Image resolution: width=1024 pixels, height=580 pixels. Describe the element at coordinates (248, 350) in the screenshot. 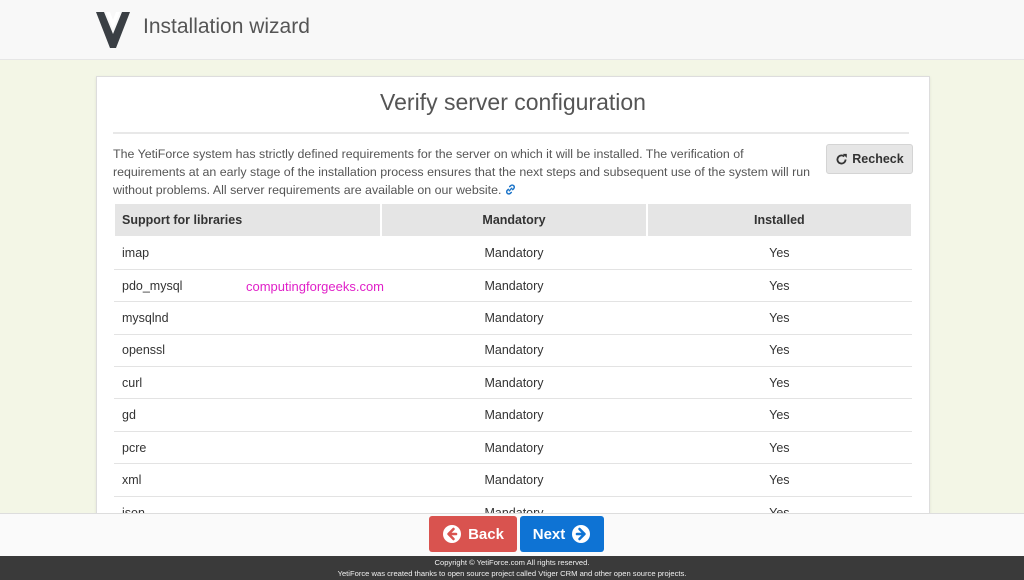

I see `library-name: openssl` at that location.